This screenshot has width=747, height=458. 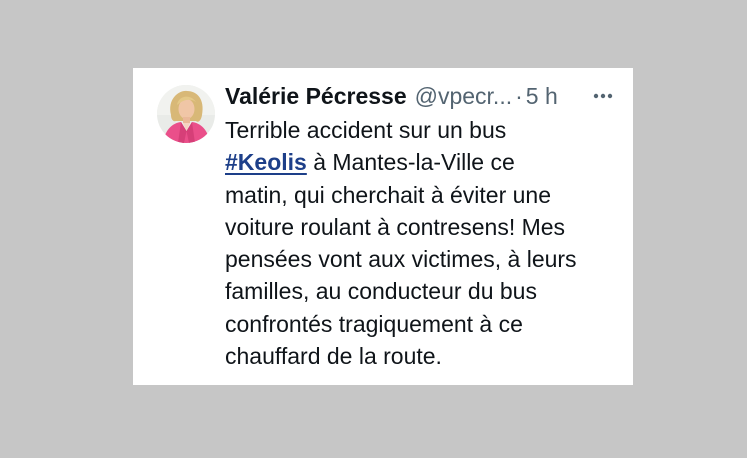 I want to click on tweet-text-line: #Keolis à Mantes-la-Ville ce, so click(x=370, y=162).